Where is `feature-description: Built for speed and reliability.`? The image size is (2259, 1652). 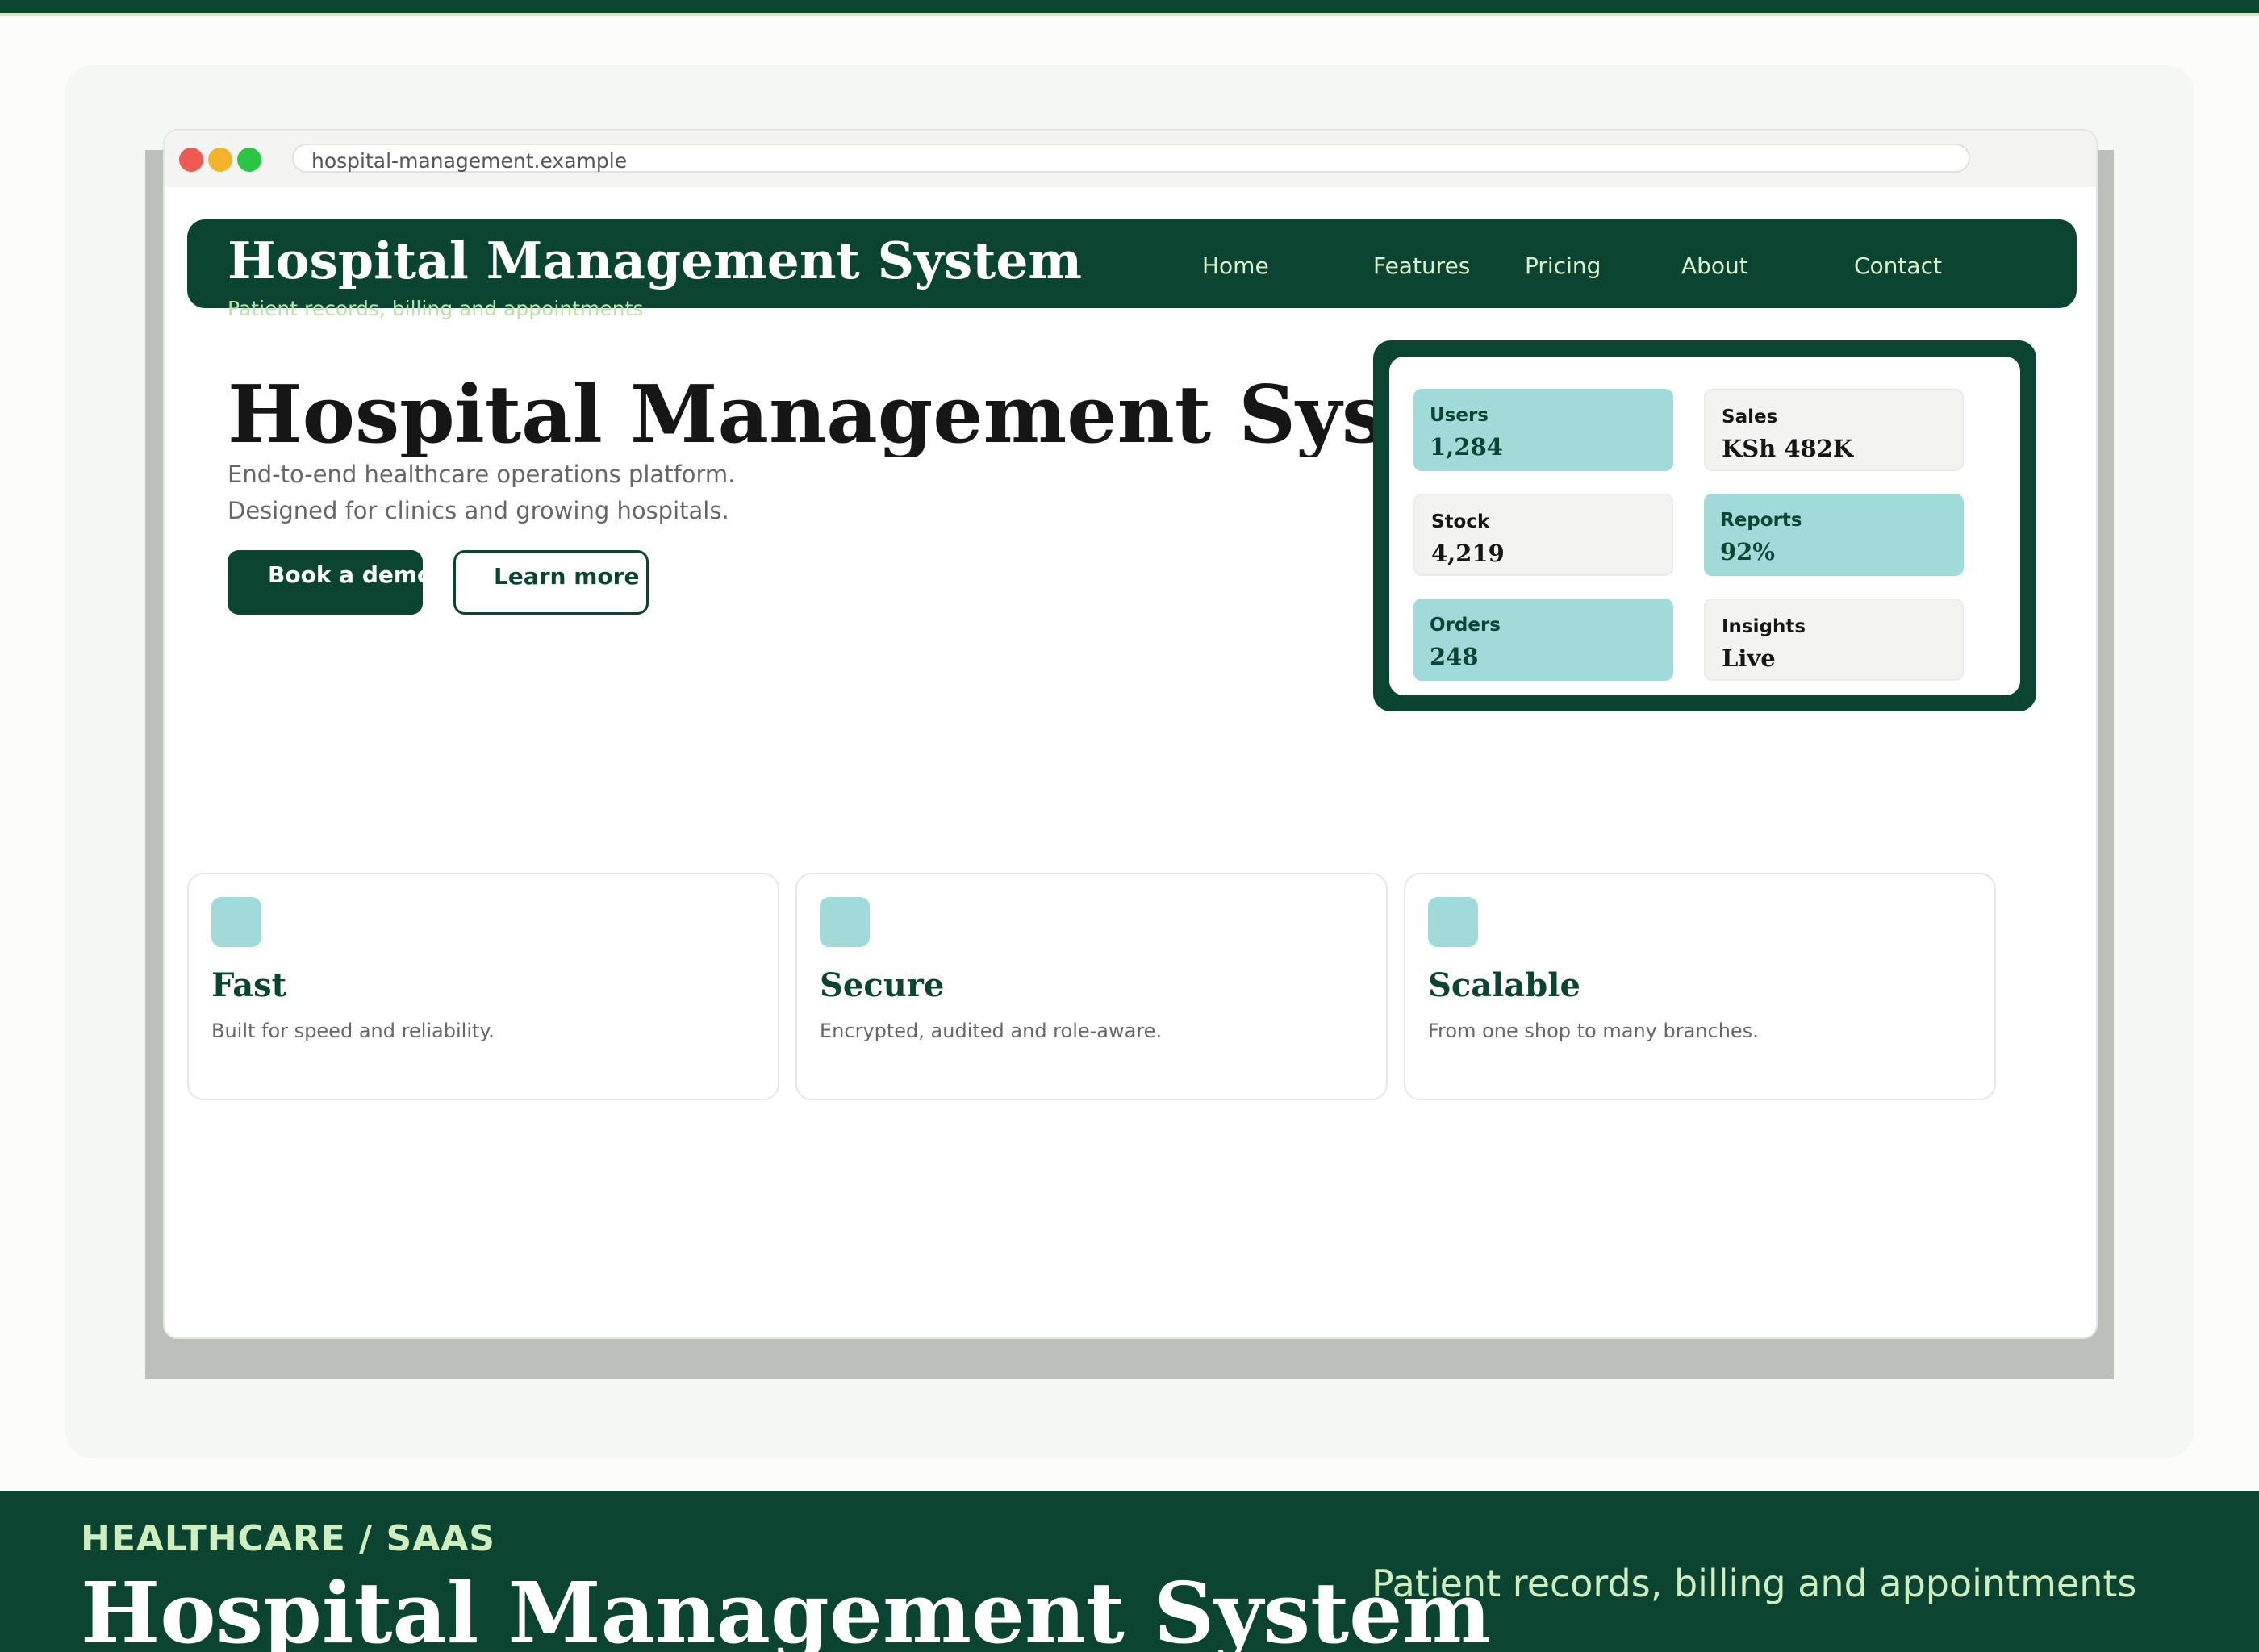 feature-description: Built for speed and reliability. is located at coordinates (353, 1031).